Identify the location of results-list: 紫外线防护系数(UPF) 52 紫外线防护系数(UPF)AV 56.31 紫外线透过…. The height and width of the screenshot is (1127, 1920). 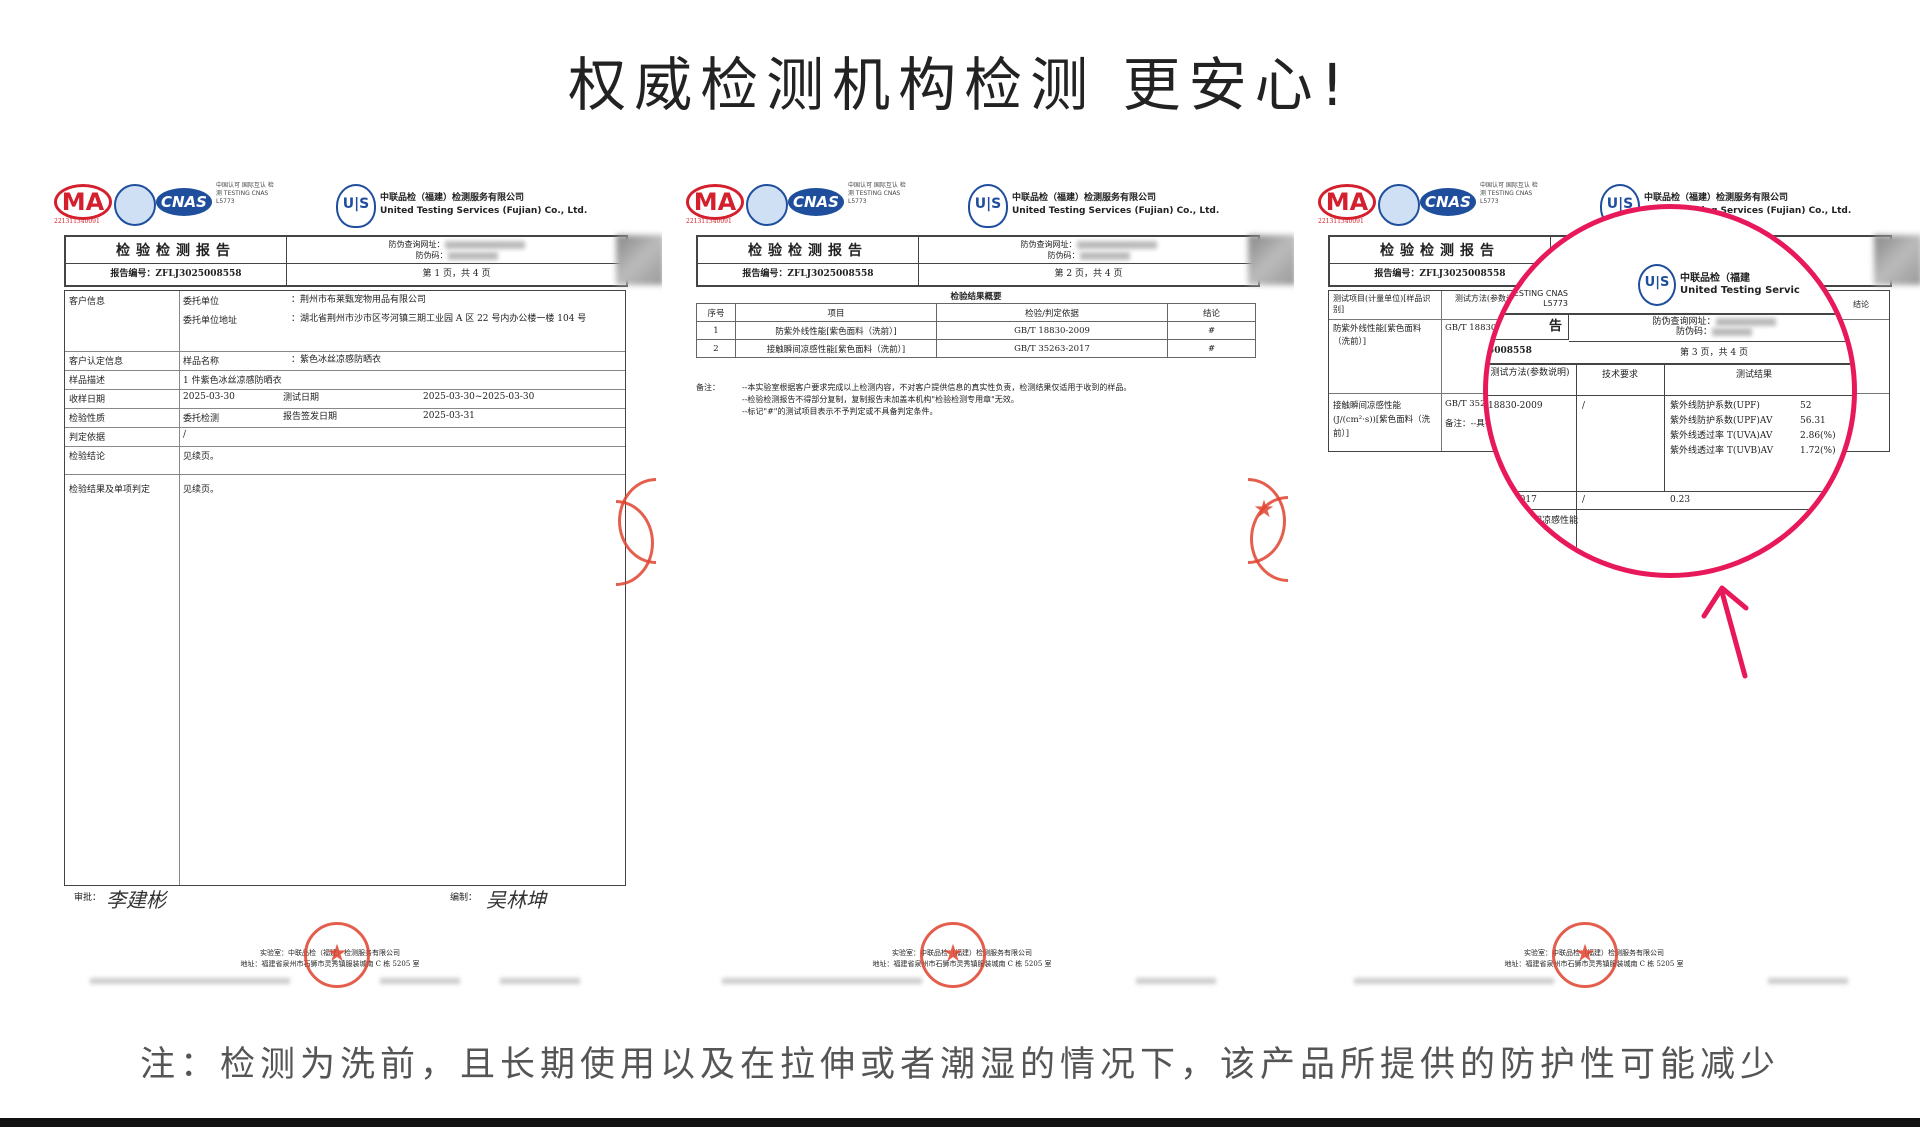
(1761, 429).